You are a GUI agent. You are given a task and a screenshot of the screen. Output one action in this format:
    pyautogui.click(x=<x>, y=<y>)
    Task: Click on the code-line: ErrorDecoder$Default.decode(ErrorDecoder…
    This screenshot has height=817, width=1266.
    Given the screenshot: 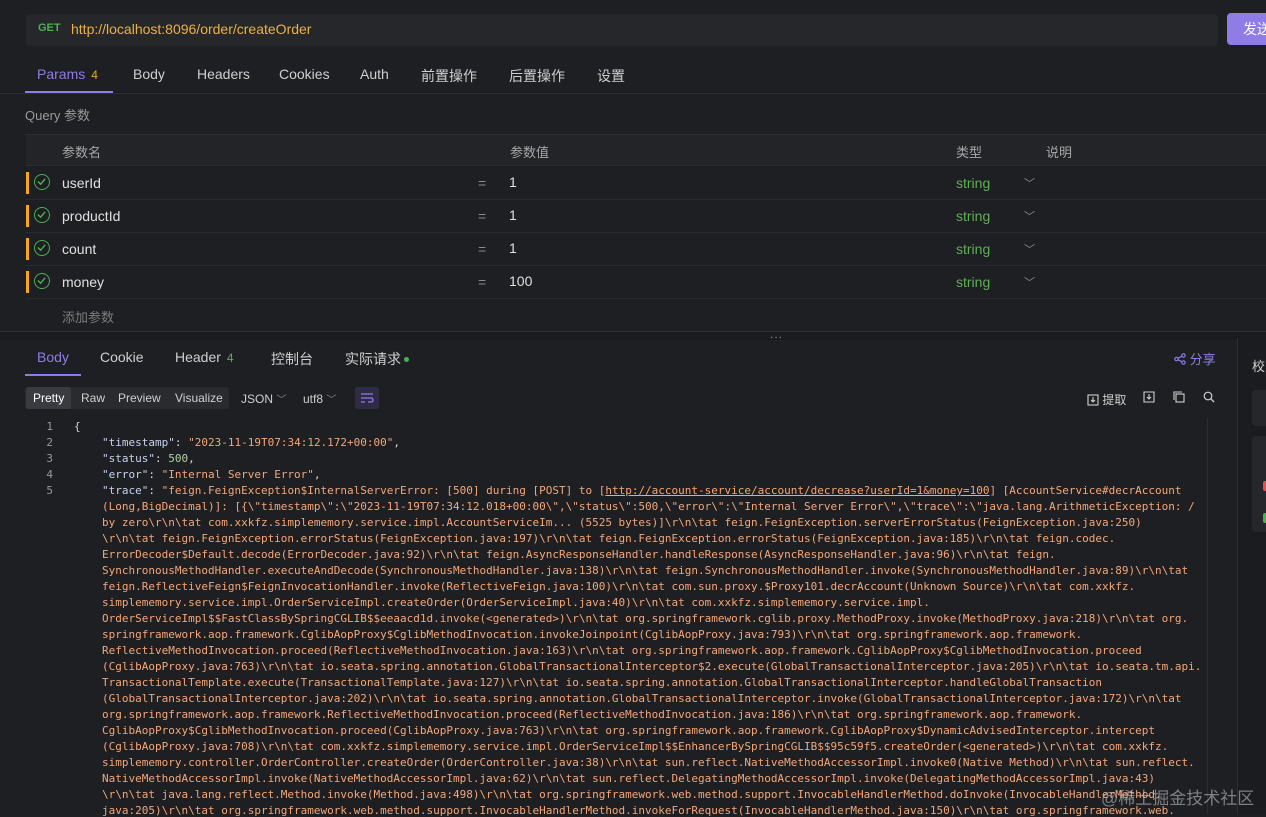 What is the action you would take?
    pyautogui.click(x=579, y=554)
    